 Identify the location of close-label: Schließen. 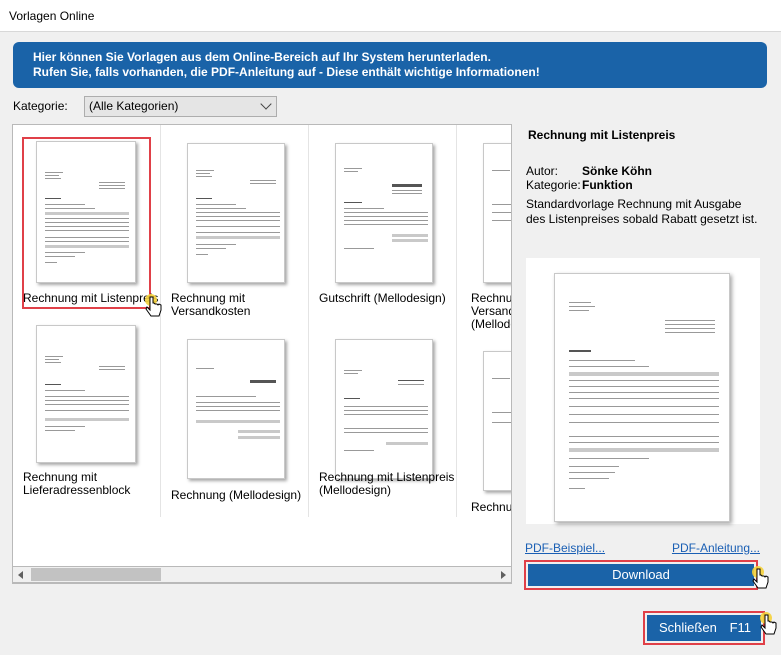
(688, 627).